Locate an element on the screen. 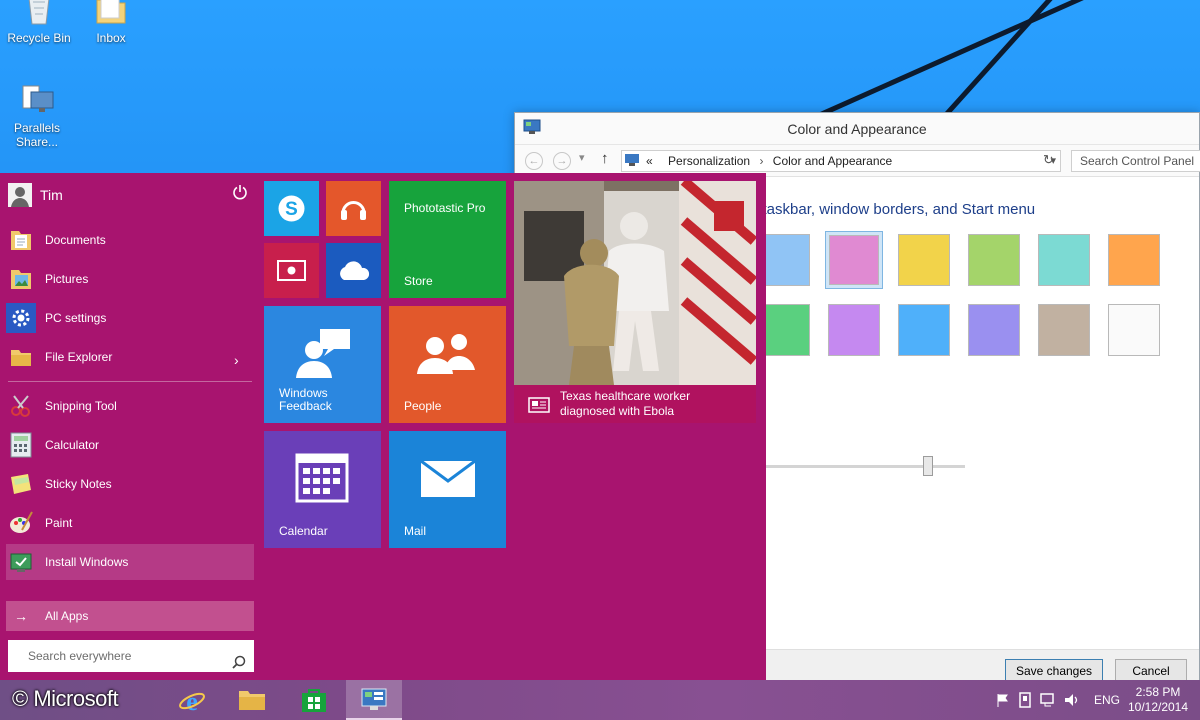  volume-icon is located at coordinates (1072, 700).